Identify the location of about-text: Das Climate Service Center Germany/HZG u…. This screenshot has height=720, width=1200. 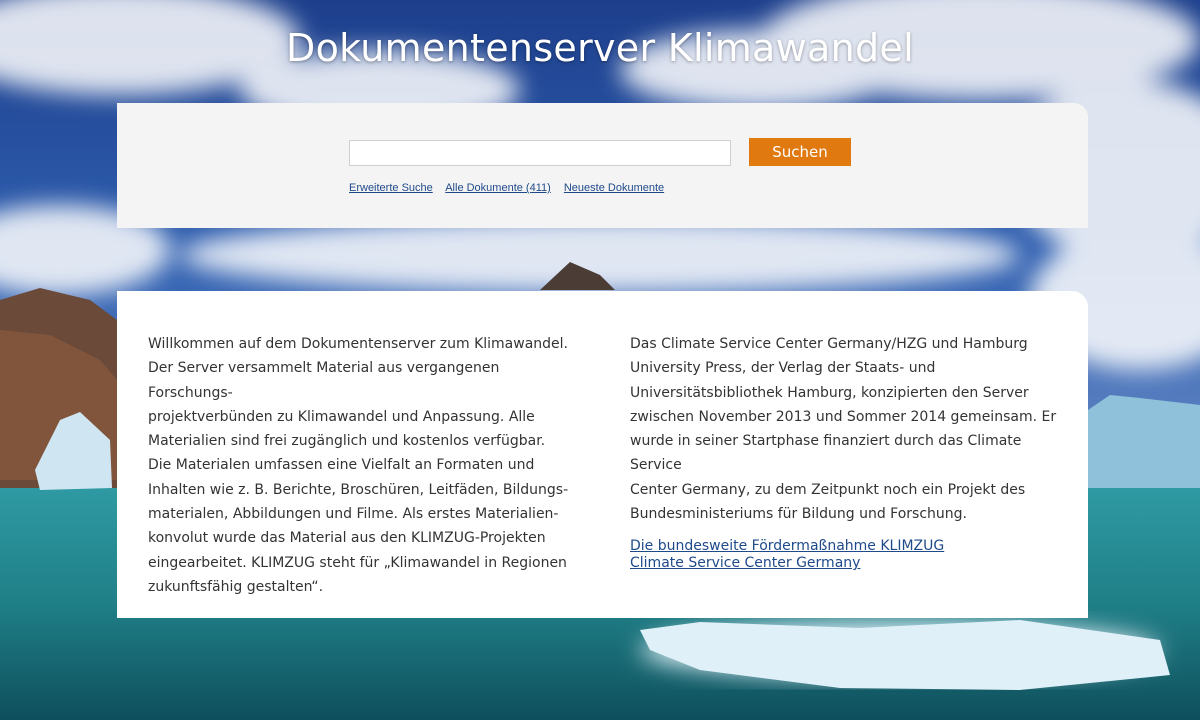
(850, 452).